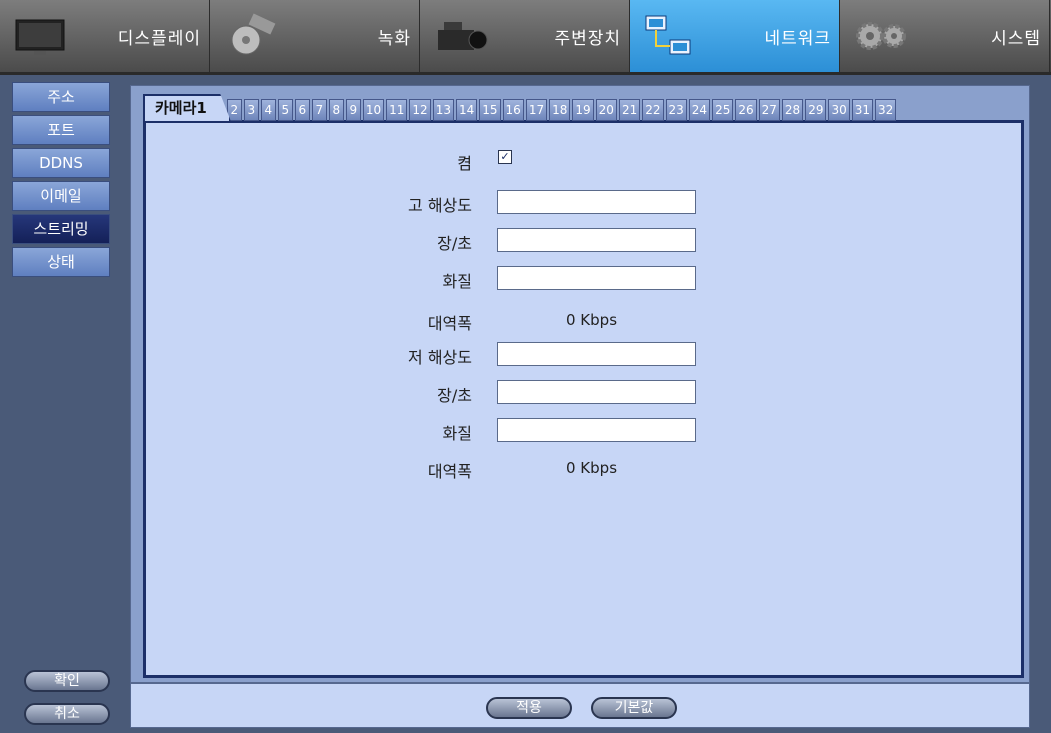 Image resolution: width=1051 pixels, height=733 pixels. What do you see at coordinates (187, 107) in the screenshot?
I see `tab-camera-1: 카메라1` at bounding box center [187, 107].